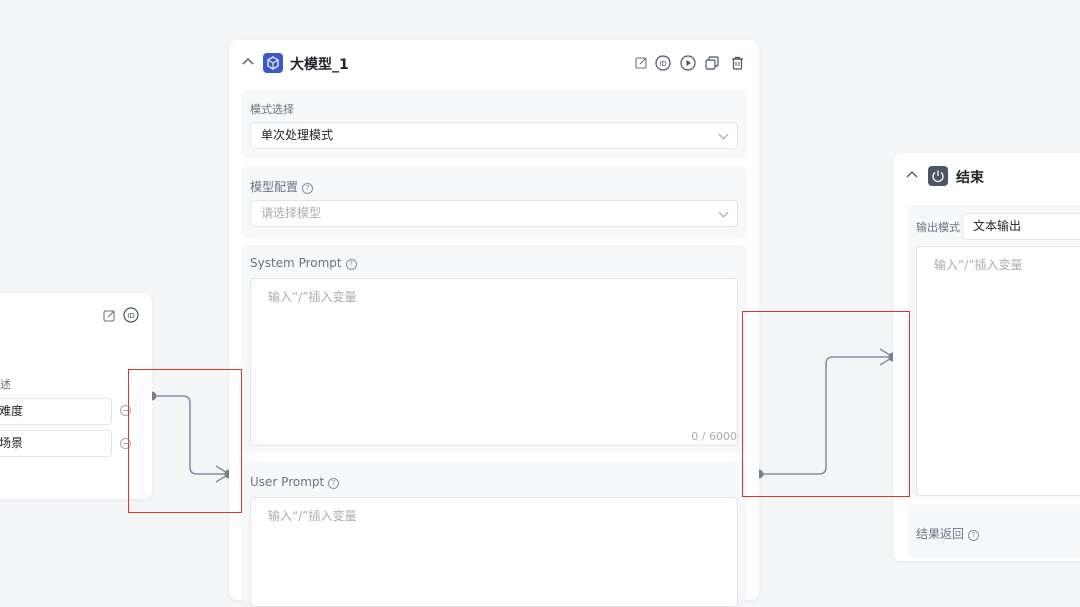 Image resolution: width=1080 pixels, height=607 pixels. Describe the element at coordinates (826, 404) in the screenshot. I see `highlight-box-right-edge` at that location.